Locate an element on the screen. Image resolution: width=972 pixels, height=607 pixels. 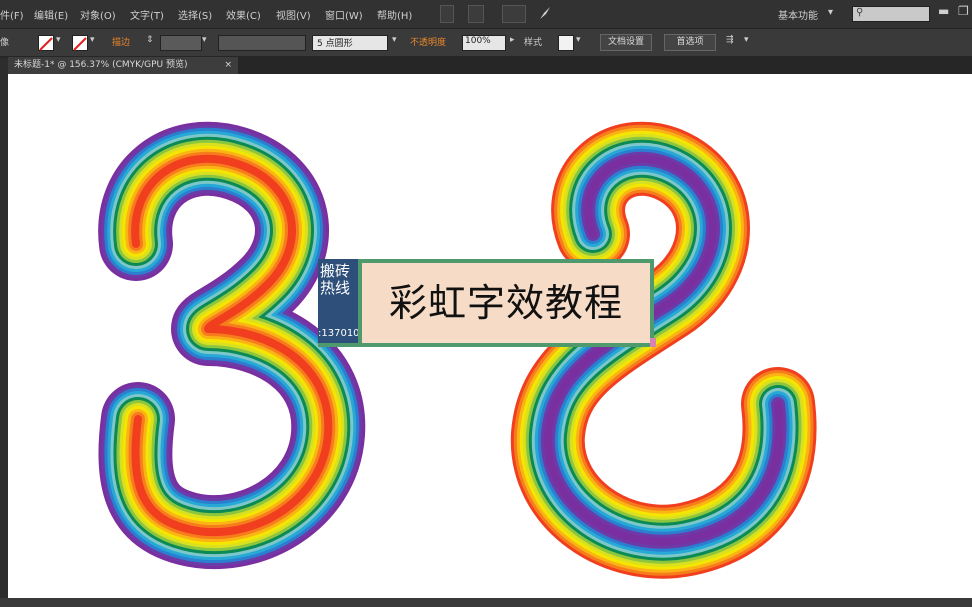
menu-file: 件(F) is located at coordinates (12, 14).